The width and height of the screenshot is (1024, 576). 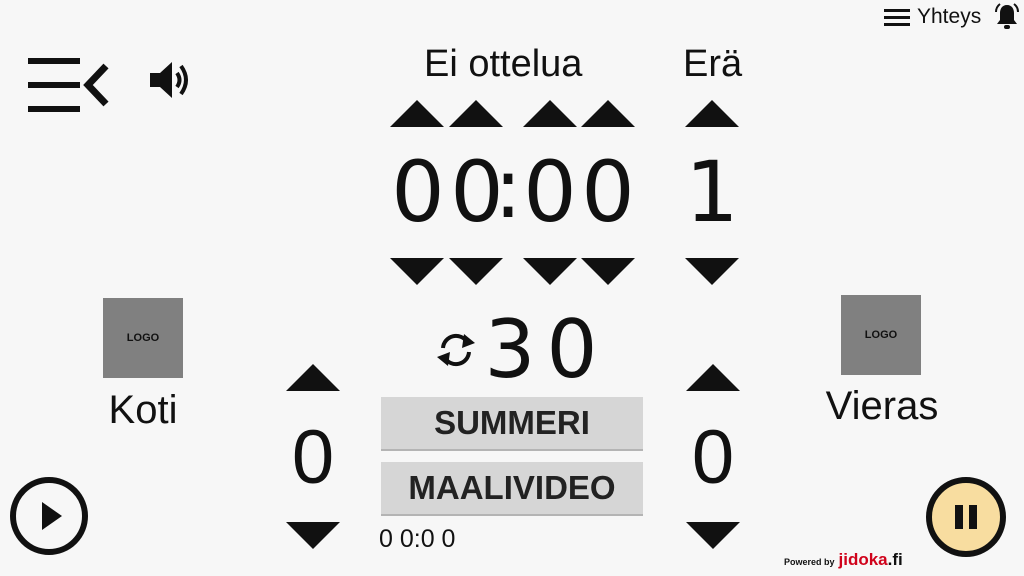 I want to click on play-button, so click(x=49, y=516).